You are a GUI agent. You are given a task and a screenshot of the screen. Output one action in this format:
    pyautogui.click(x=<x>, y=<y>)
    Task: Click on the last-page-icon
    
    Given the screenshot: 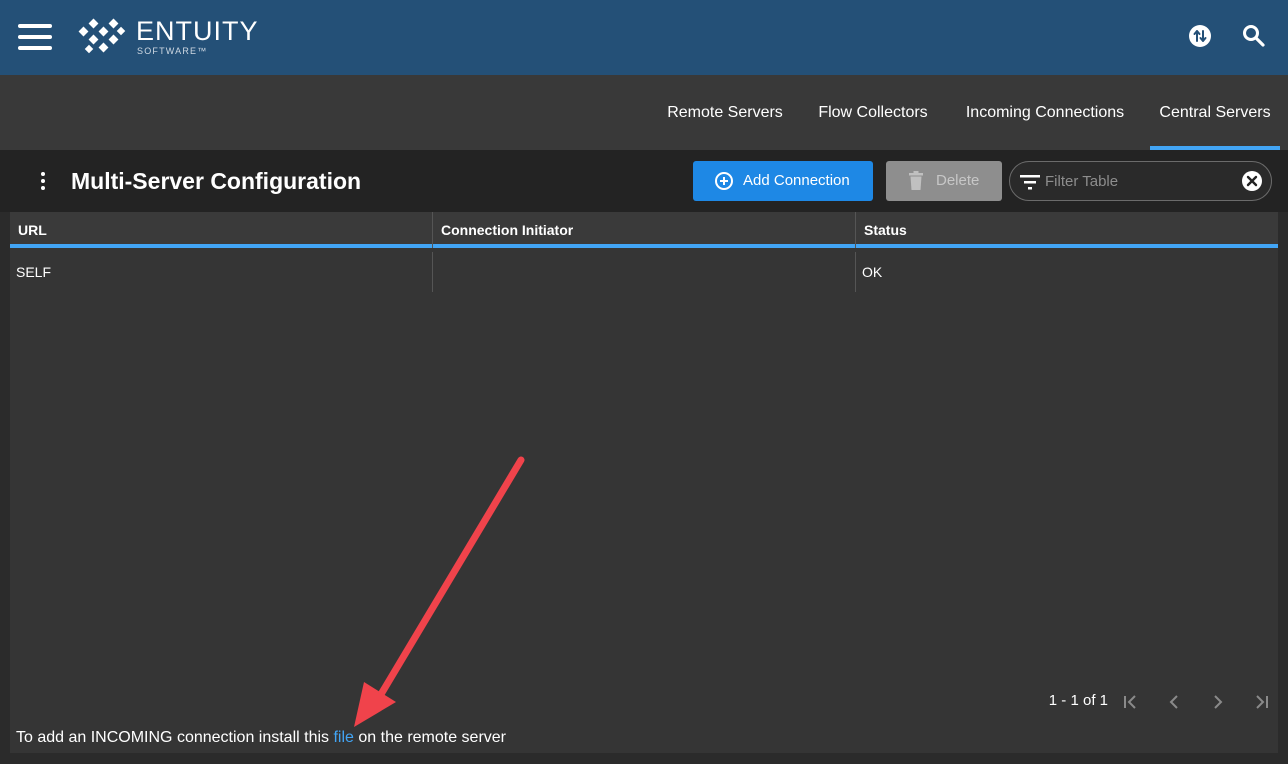 What is the action you would take?
    pyautogui.click(x=1262, y=702)
    